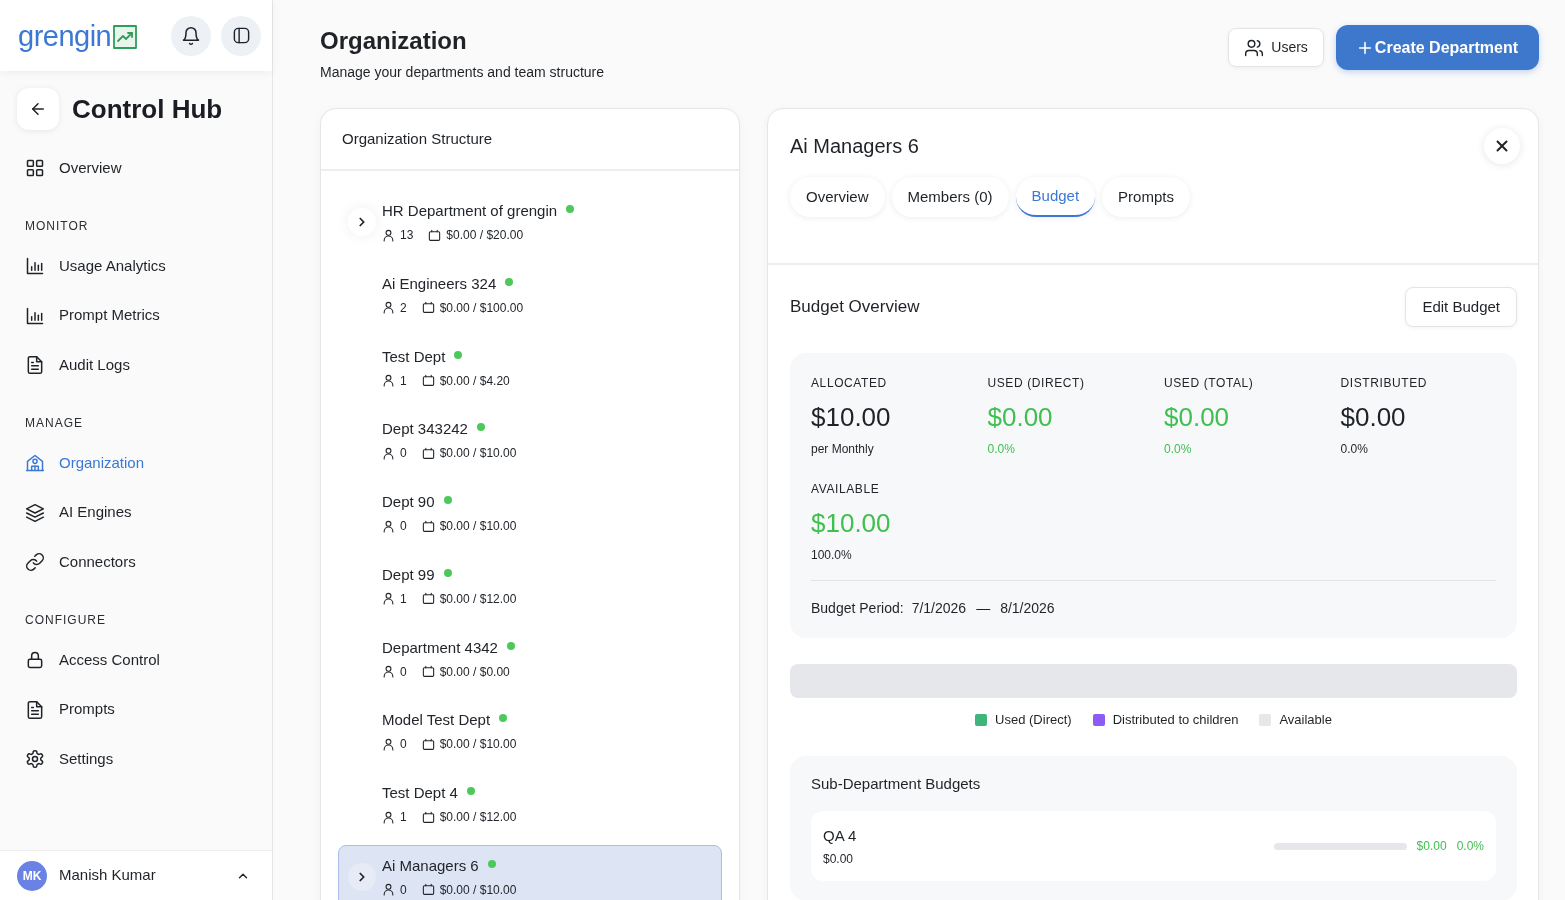  I want to click on department-budget: $0.00 / $20.00, so click(485, 235).